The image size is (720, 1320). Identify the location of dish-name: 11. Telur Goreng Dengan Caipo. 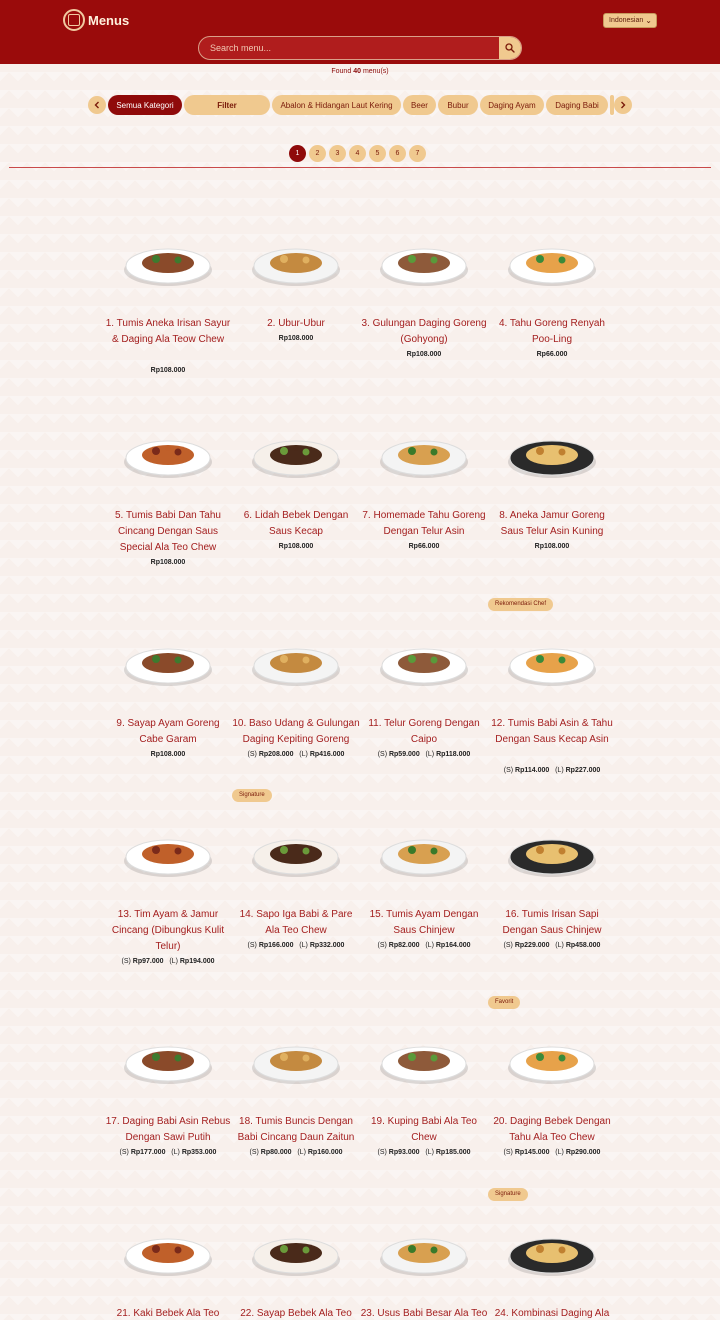
(424, 732).